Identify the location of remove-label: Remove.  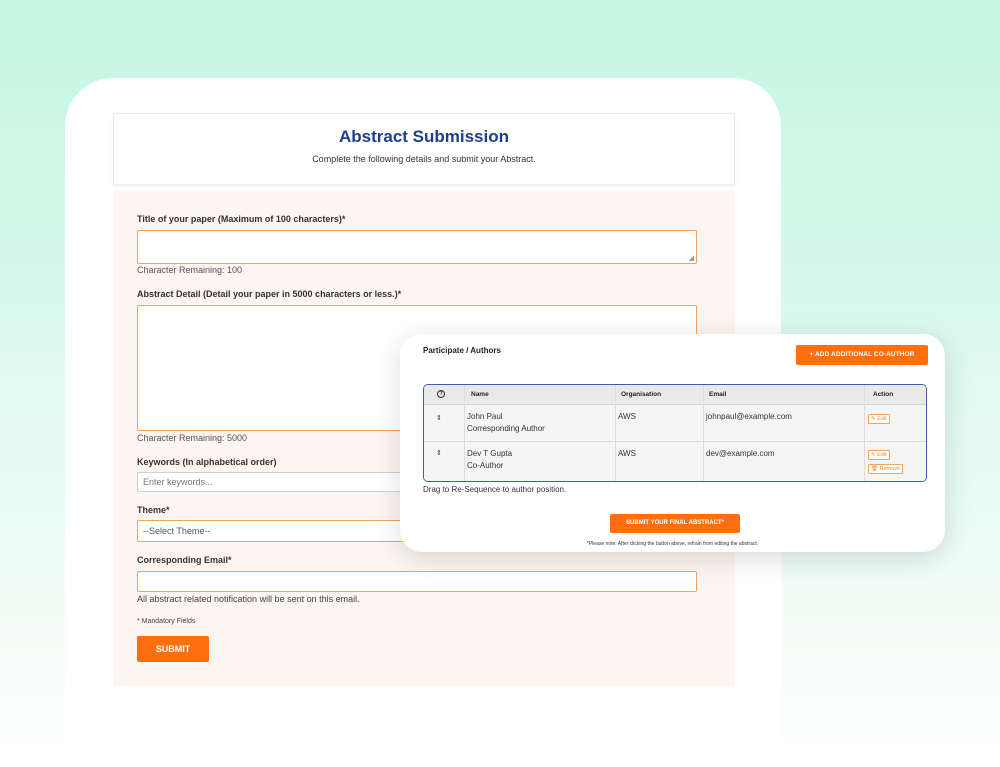
(889, 469).